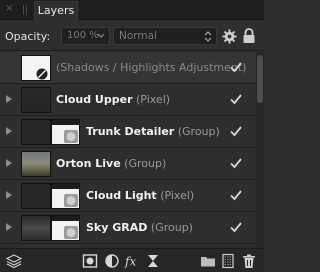 This screenshot has height=272, width=320. What do you see at coordinates (56, 10) in the screenshot?
I see `tab-layers: Layers` at bounding box center [56, 10].